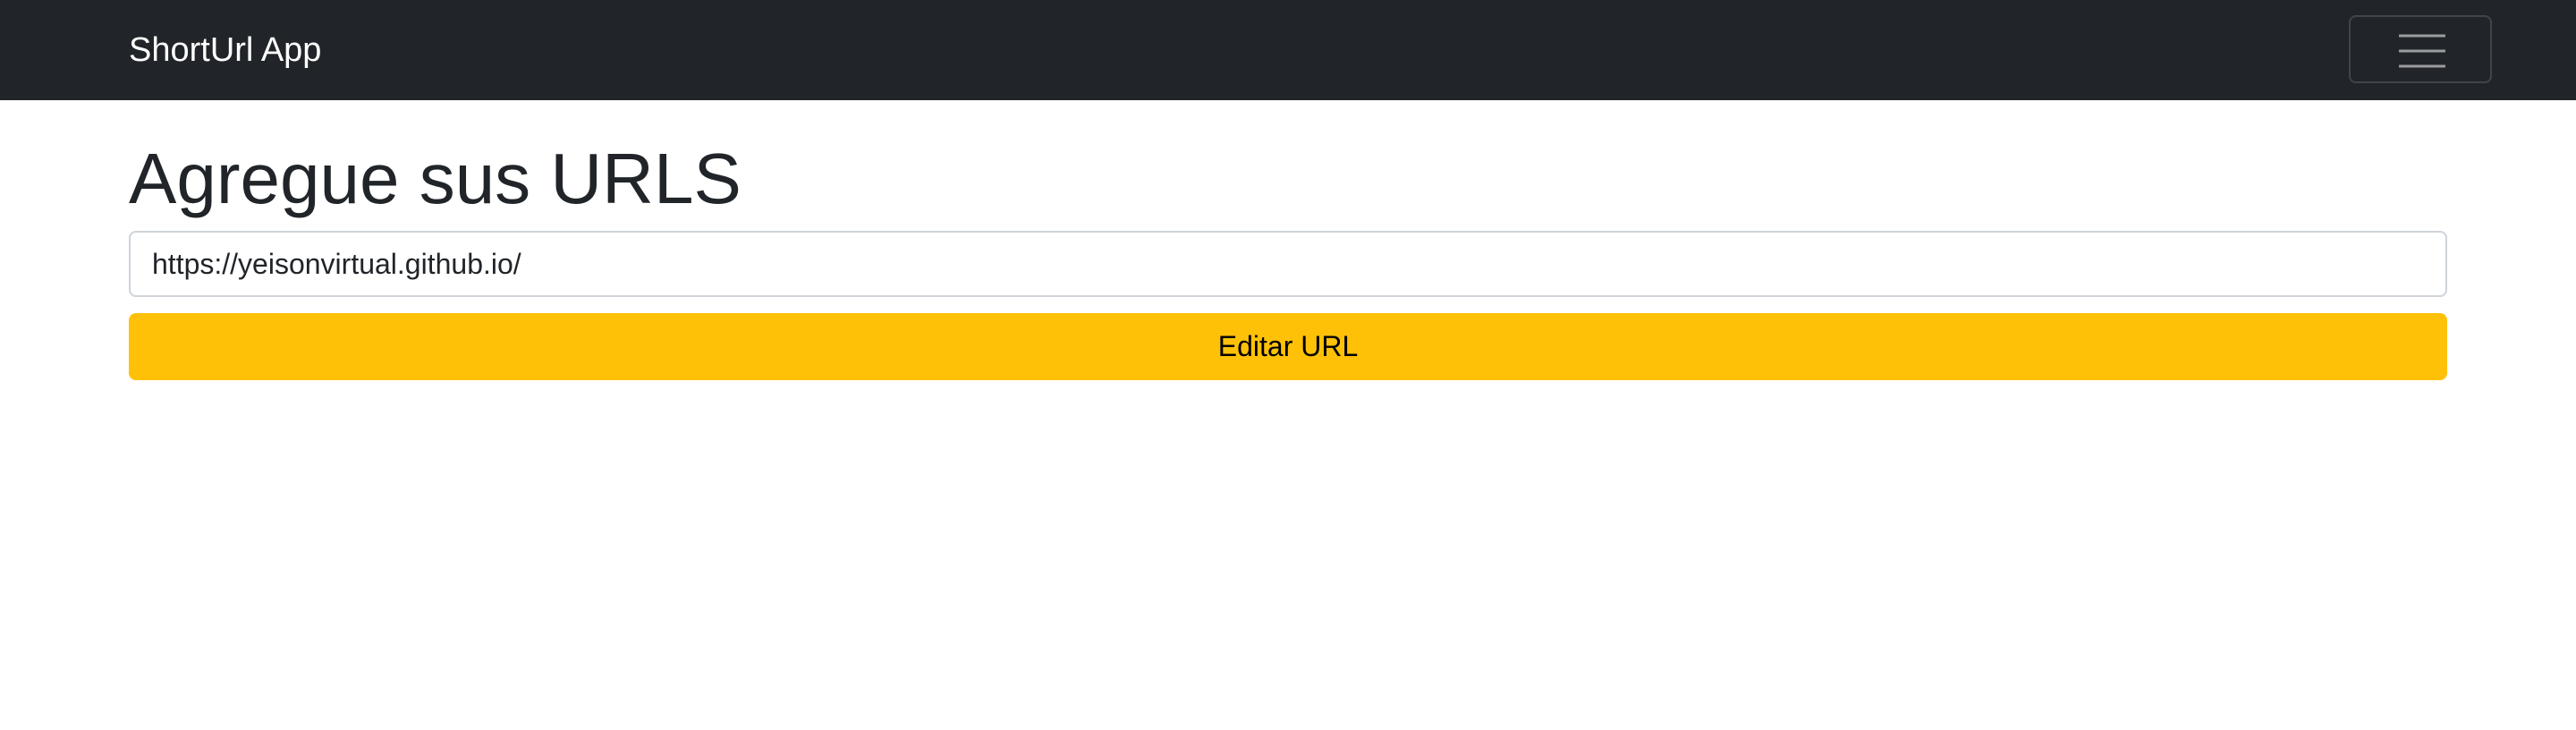 The height and width of the screenshot is (730, 2576). Describe the element at coordinates (1288, 50) in the screenshot. I see `top-navbar: ShortUrl App` at that location.